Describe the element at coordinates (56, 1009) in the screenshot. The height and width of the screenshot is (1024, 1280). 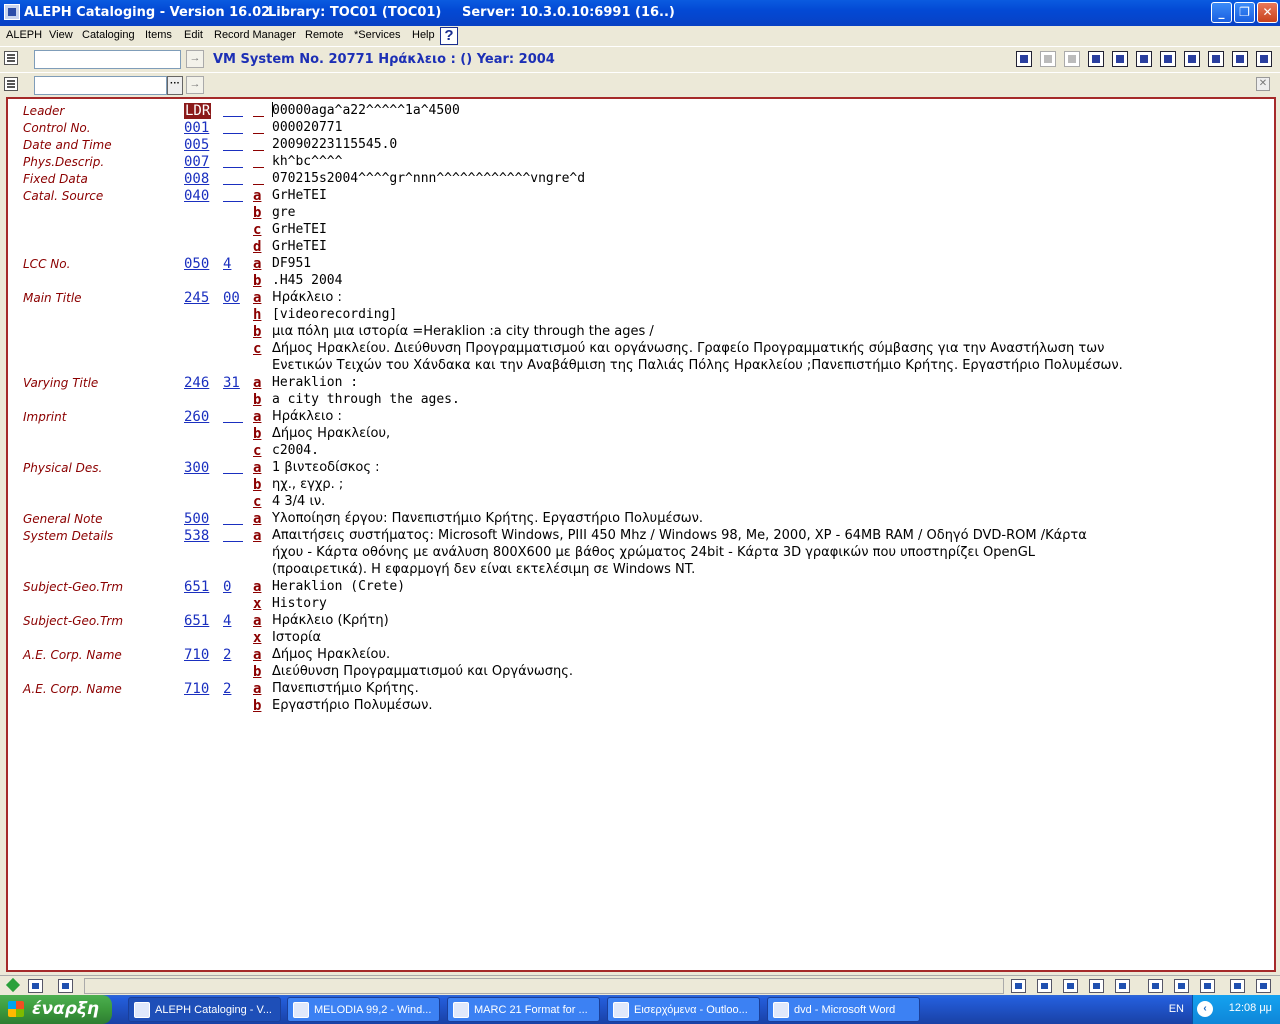
I see `start-button: έναρξη` at that location.